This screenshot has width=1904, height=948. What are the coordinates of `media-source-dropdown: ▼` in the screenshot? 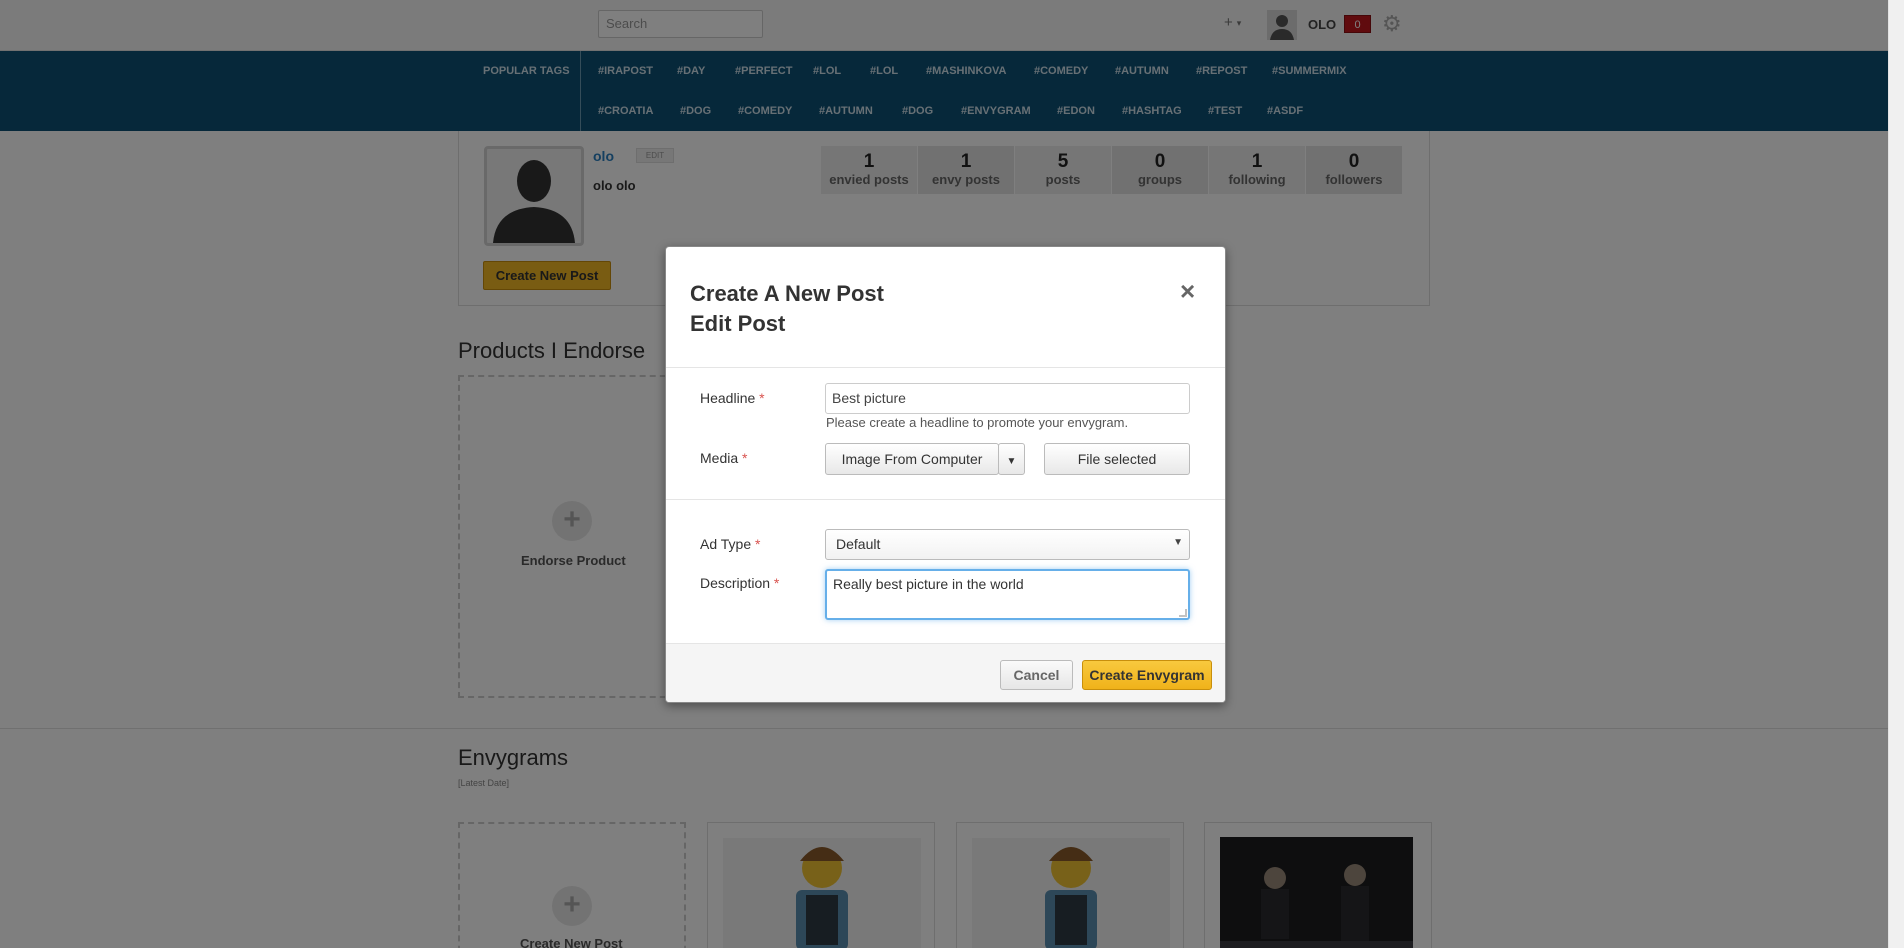 It's located at (1011, 459).